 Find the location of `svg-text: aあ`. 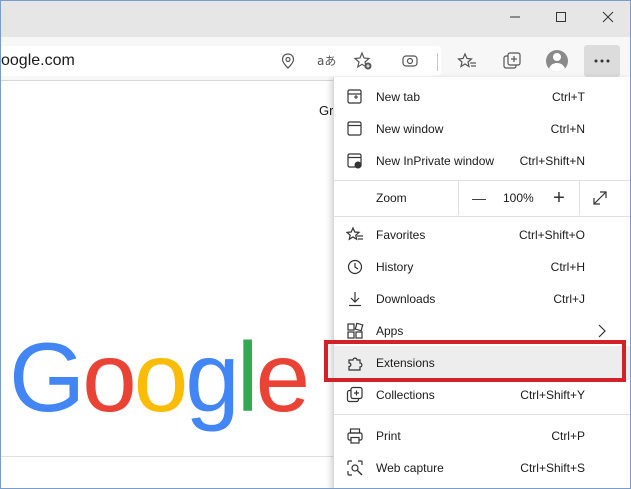

svg-text: aあ is located at coordinates (326, 61).